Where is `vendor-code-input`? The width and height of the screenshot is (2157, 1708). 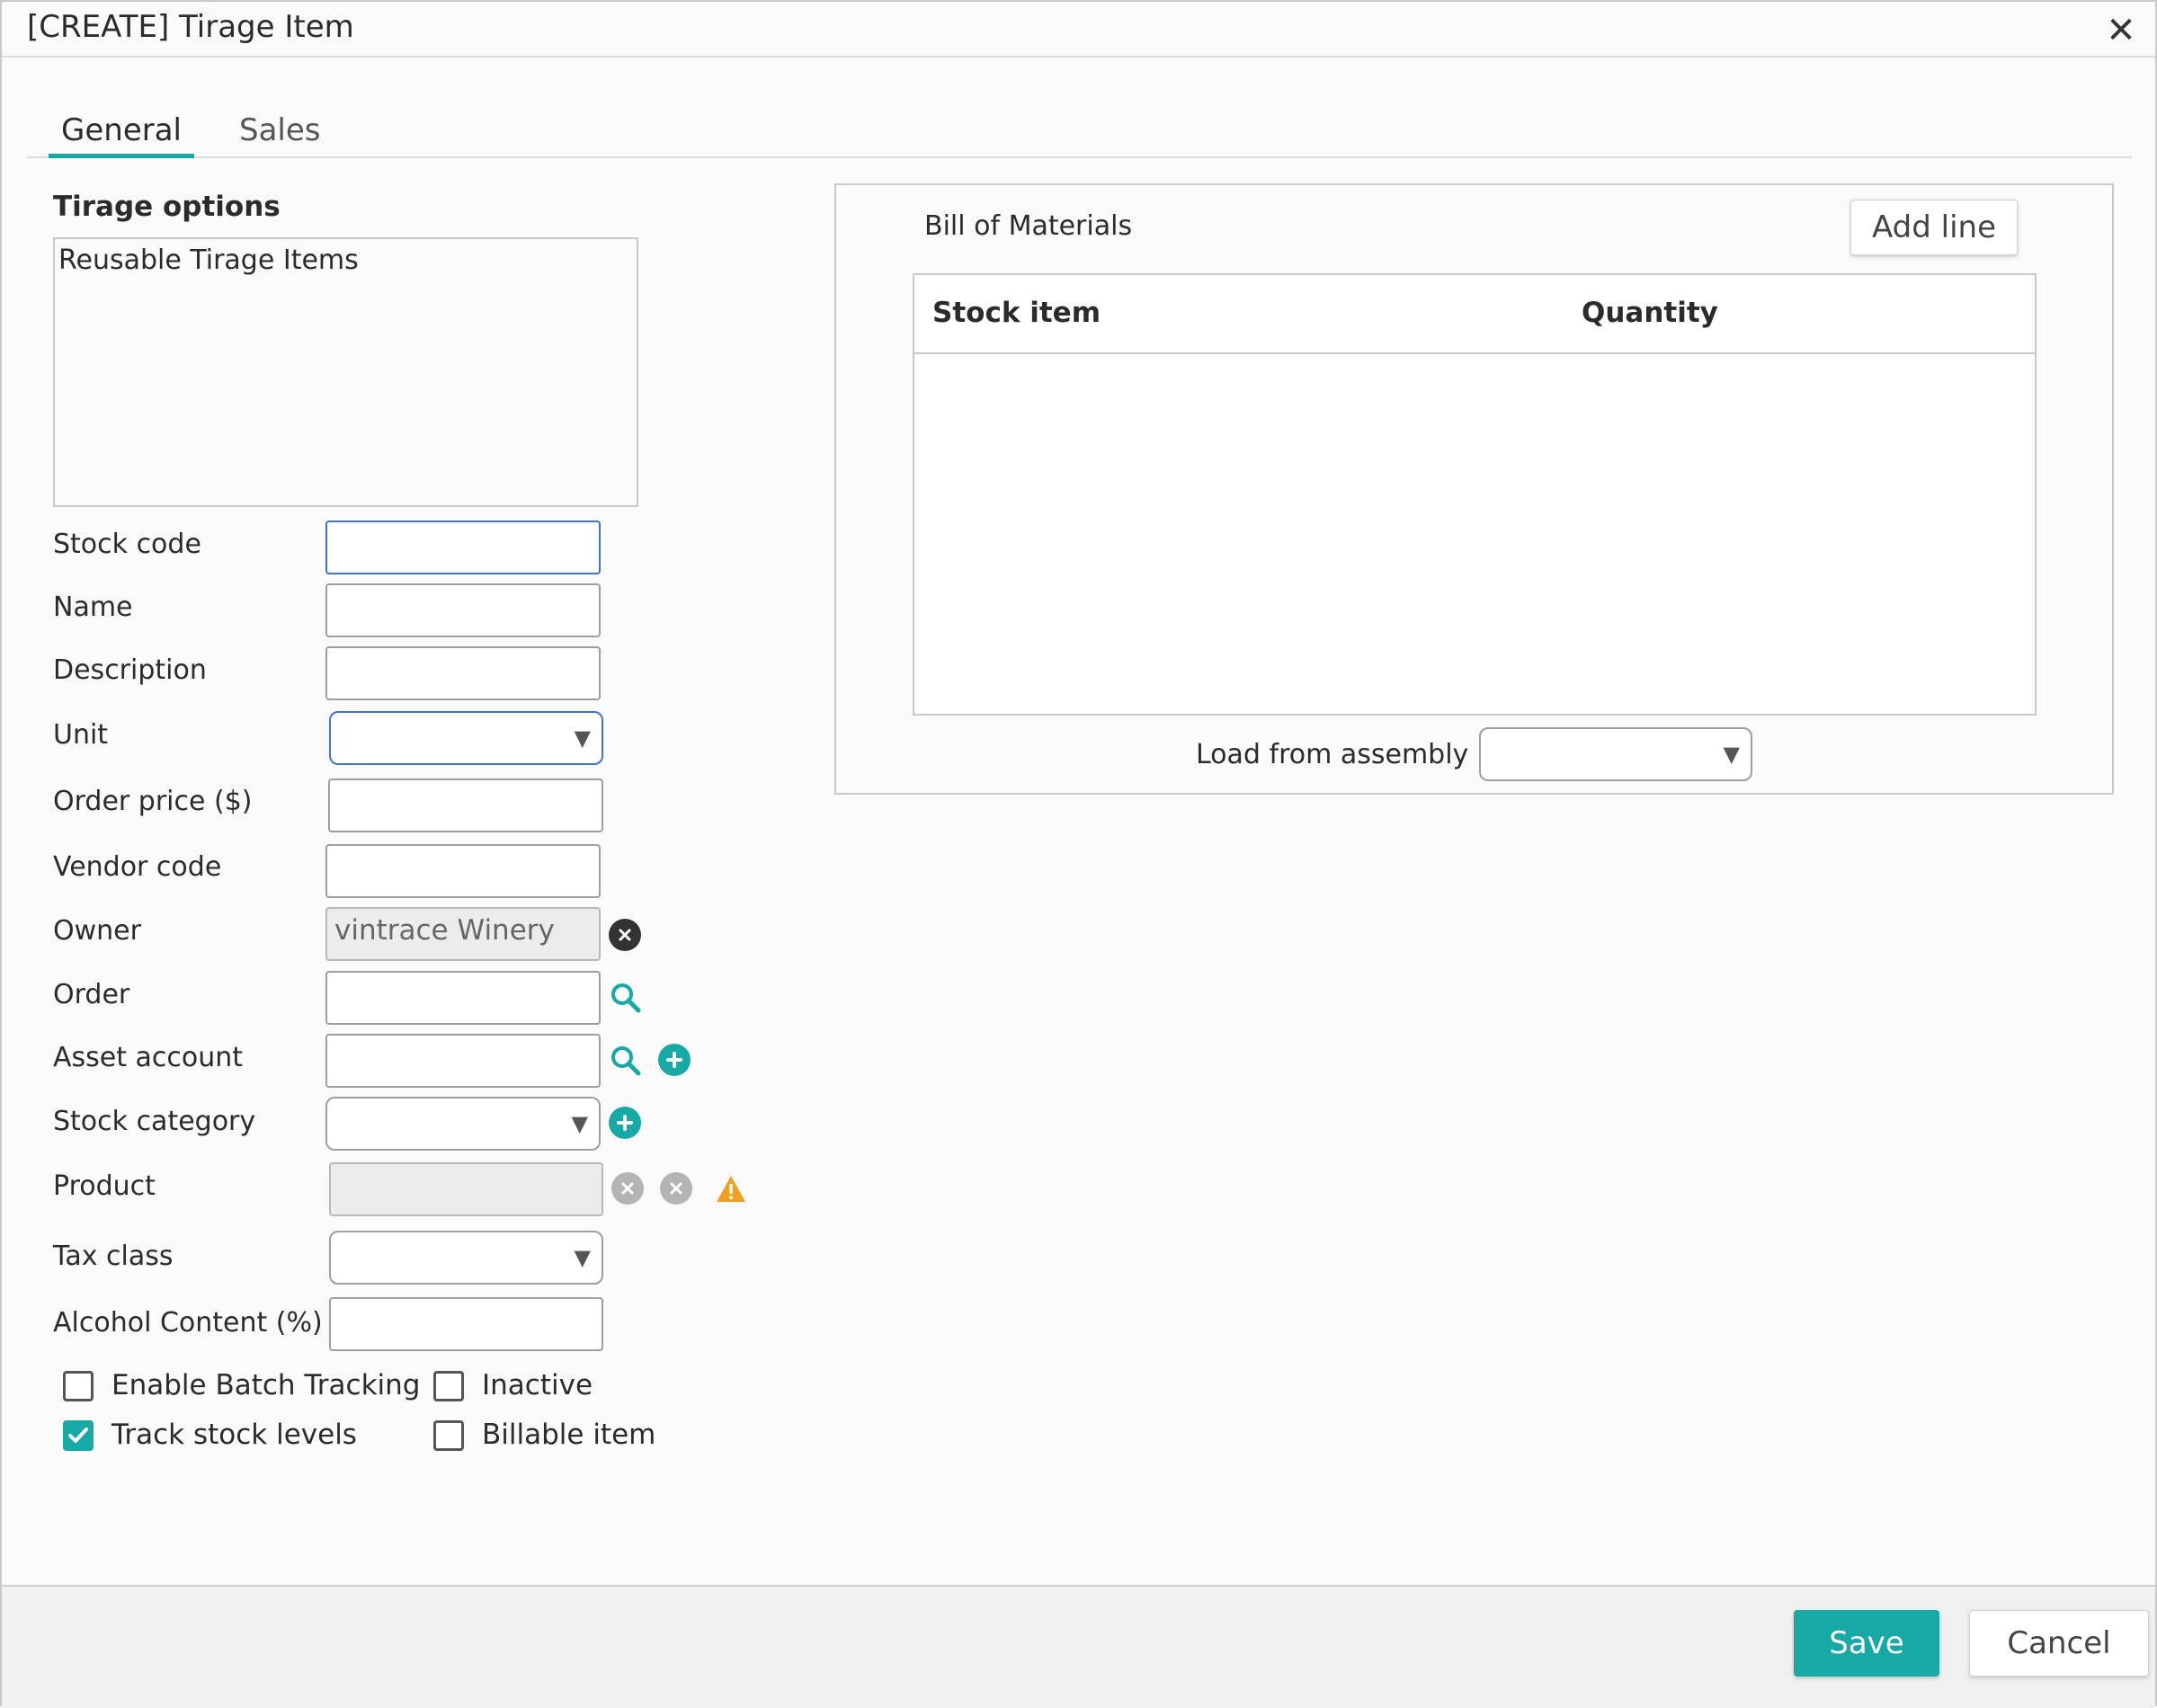 vendor-code-input is located at coordinates (463, 871).